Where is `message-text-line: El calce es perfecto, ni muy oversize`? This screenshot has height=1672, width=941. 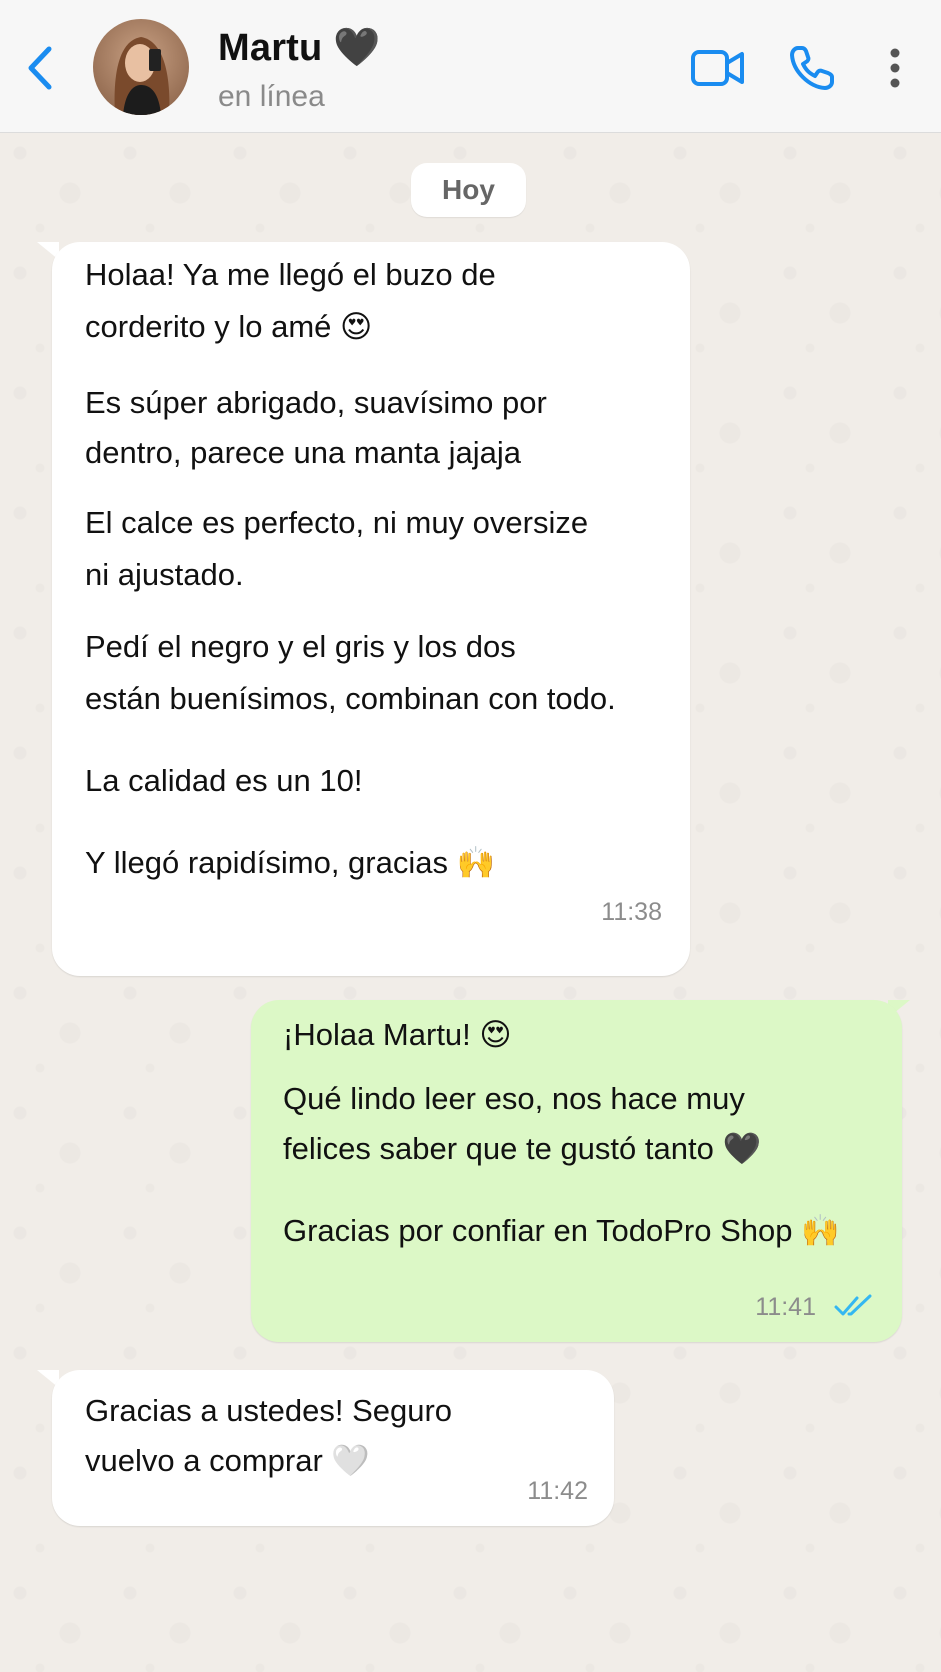 message-text-line: El calce es perfecto, ni muy oversize is located at coordinates (337, 522).